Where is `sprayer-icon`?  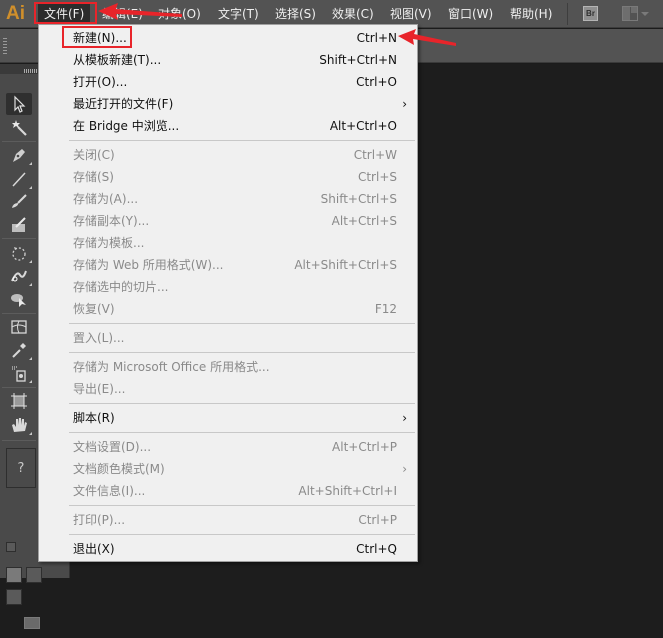 sprayer-icon is located at coordinates (19, 374).